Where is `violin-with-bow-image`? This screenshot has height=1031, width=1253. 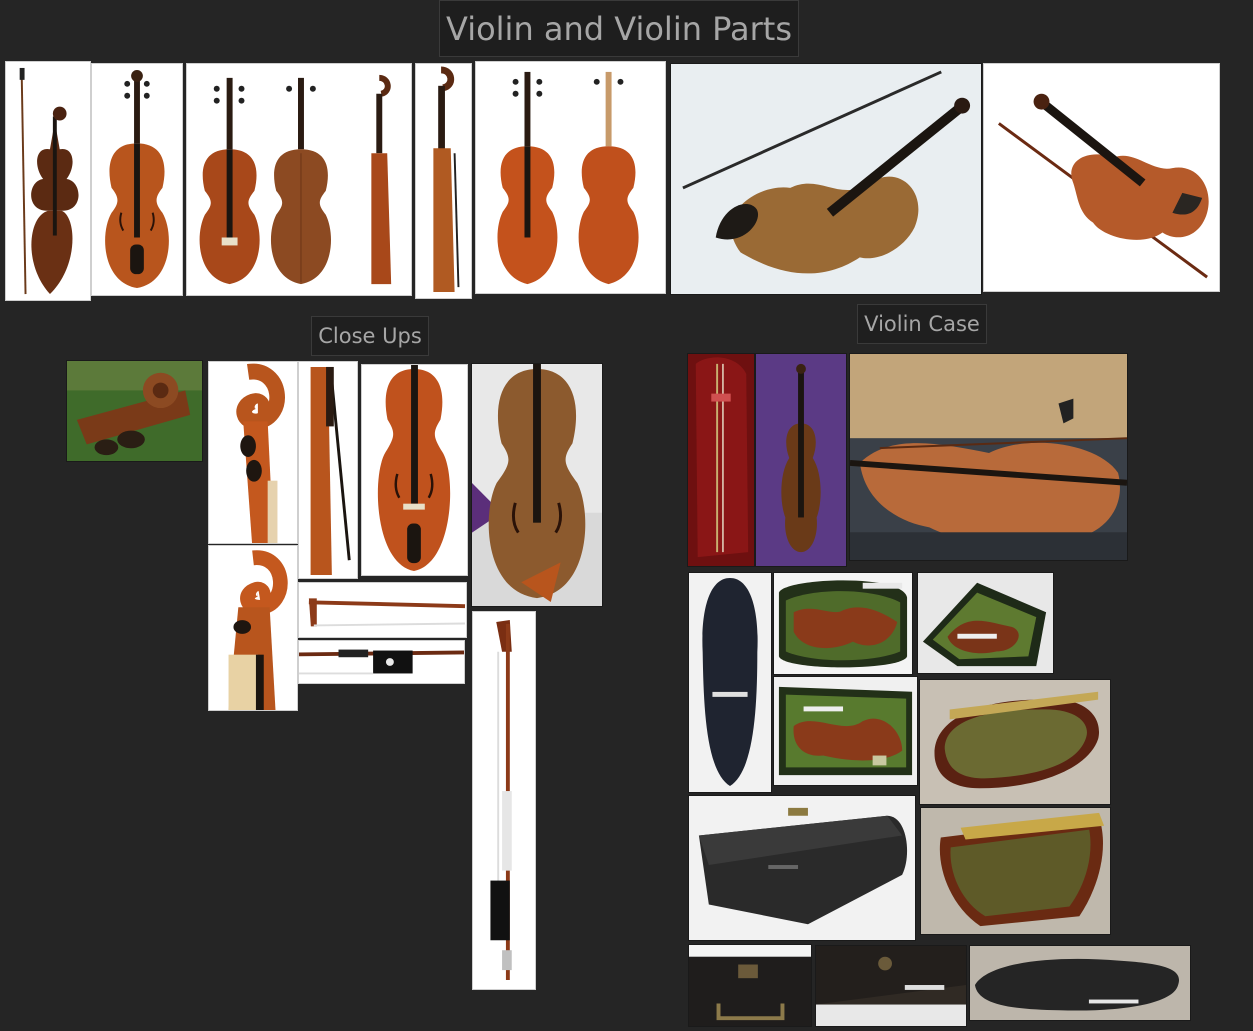 violin-with-bow-image is located at coordinates (48, 181).